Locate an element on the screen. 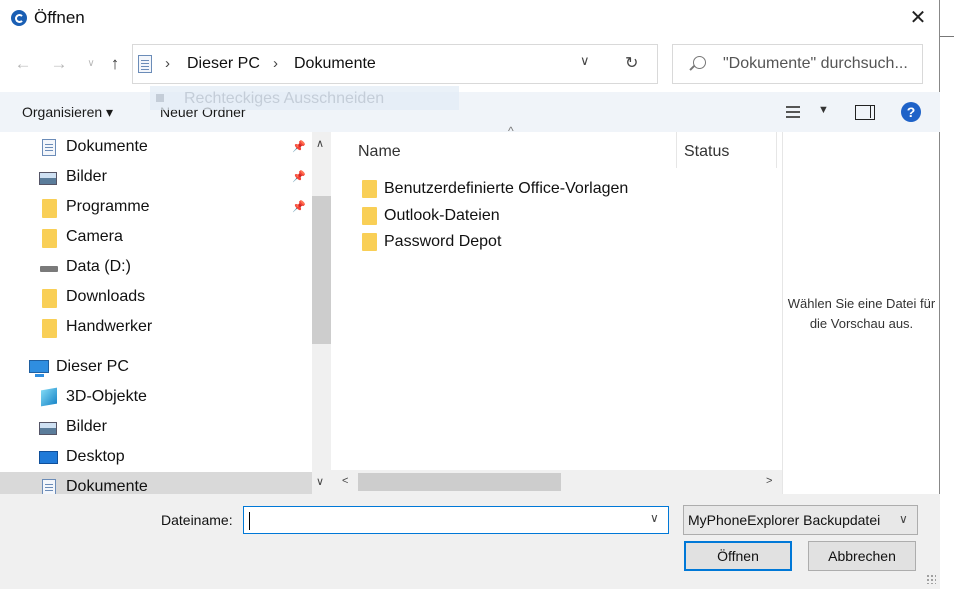 The image size is (954, 589). background-window-edge is located at coordinates (947, 36).